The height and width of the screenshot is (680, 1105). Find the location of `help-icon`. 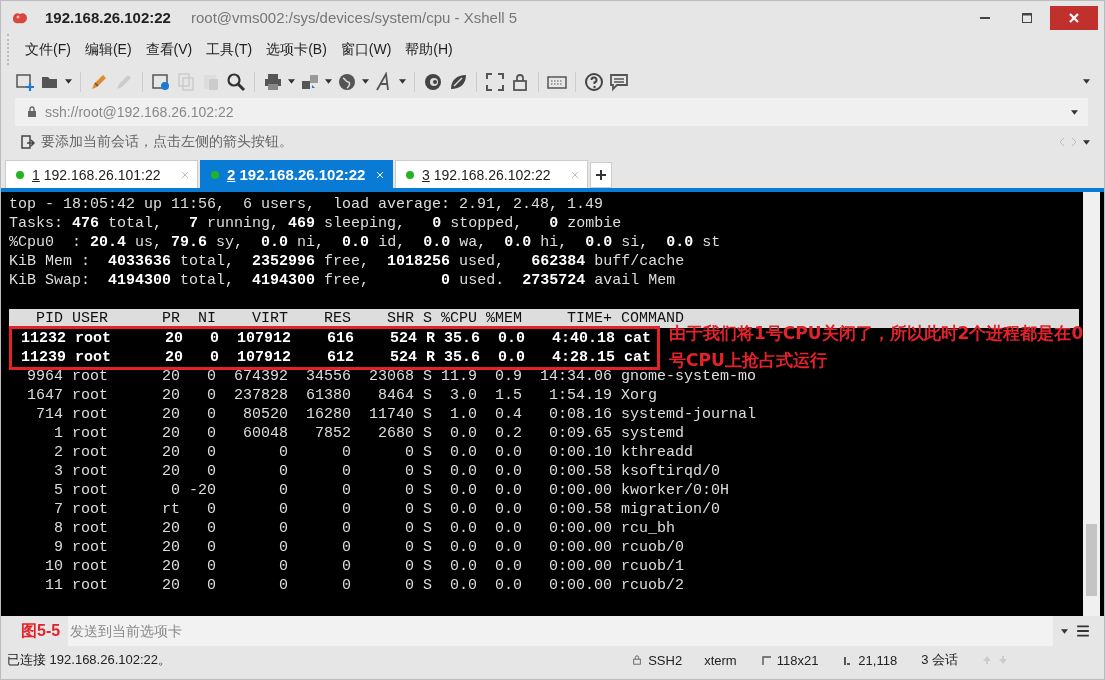

help-icon is located at coordinates (594, 81).